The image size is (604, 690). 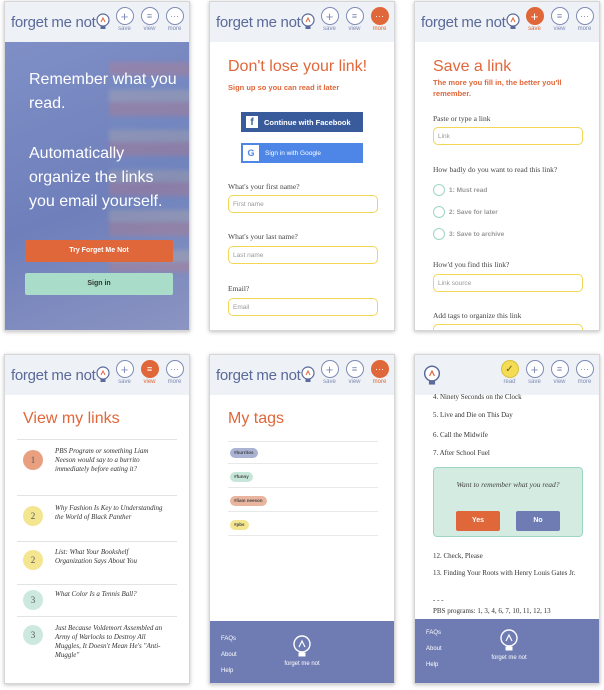 What do you see at coordinates (251, 153) in the screenshot?
I see `google-icon: G` at bounding box center [251, 153].